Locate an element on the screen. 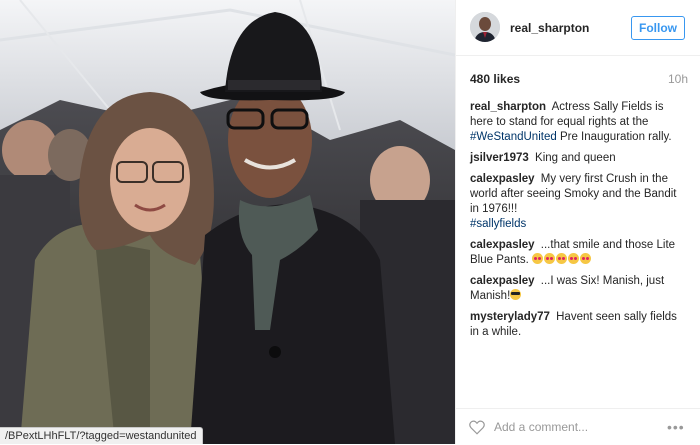 The image size is (700, 445). status-url: /BPextLHhFLT/?tagged=westandunited is located at coordinates (101, 435).